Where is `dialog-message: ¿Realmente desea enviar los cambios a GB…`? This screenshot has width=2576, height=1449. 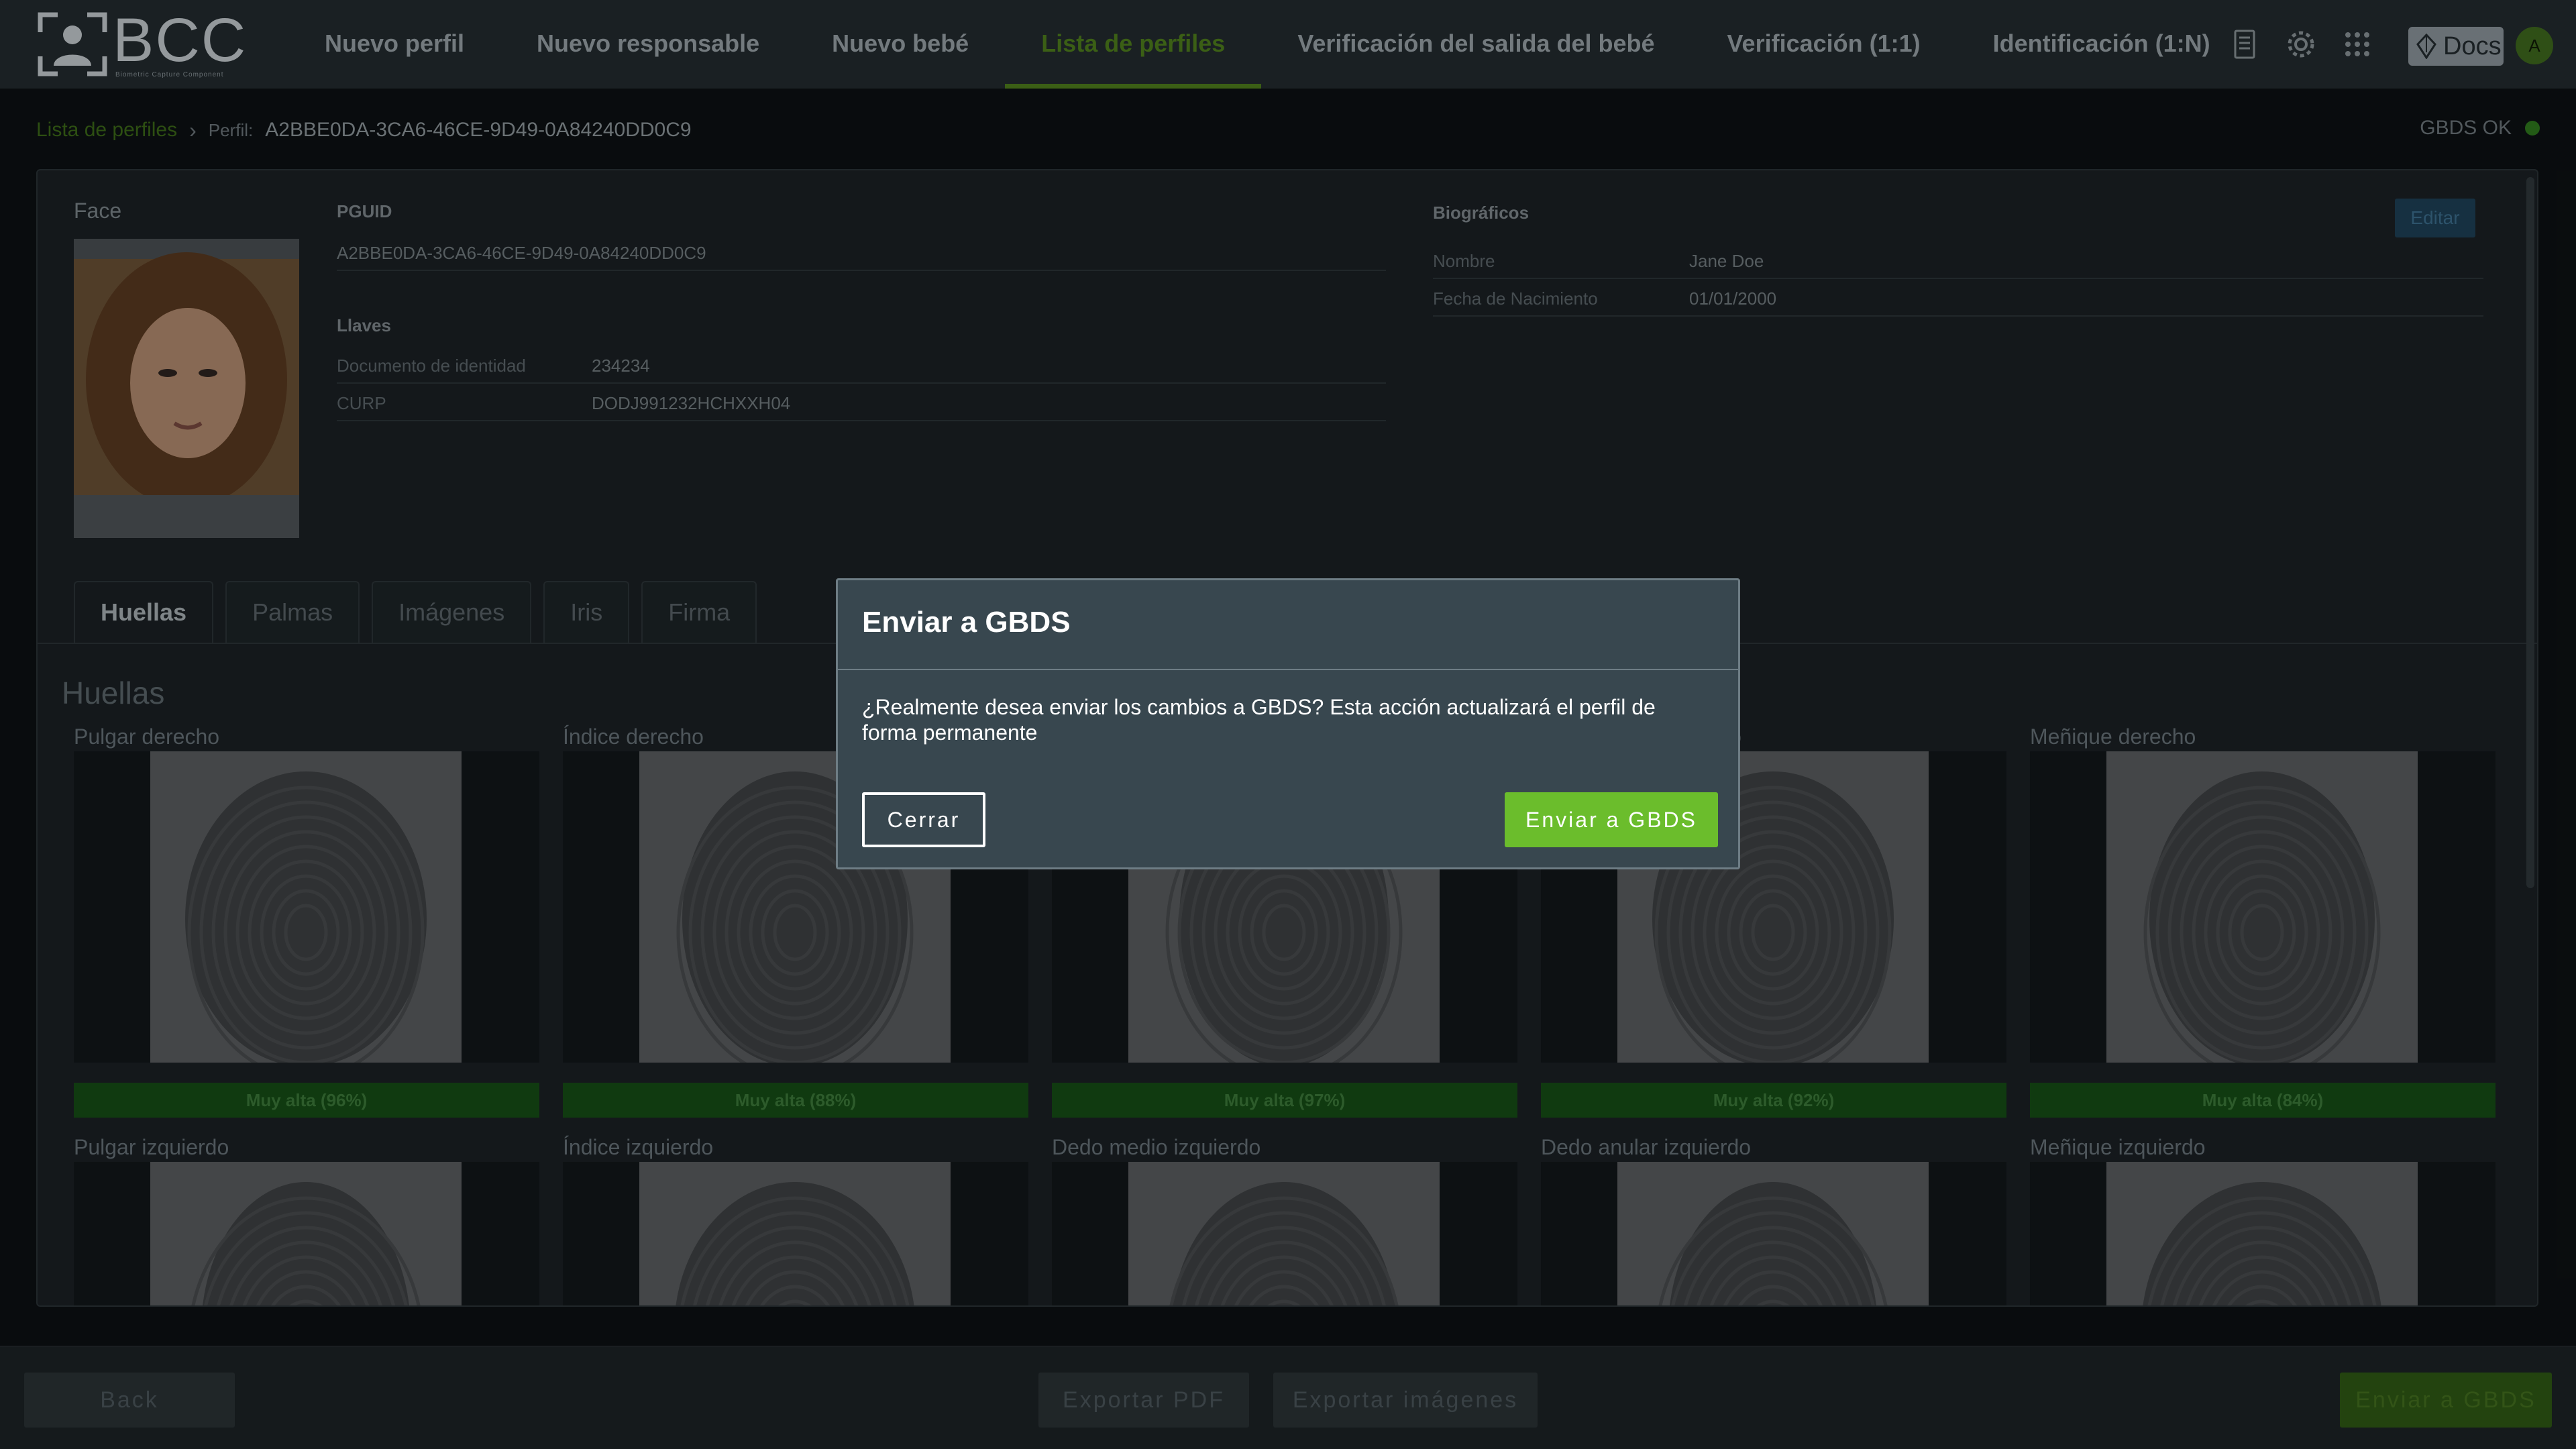 dialog-message: ¿Realmente desea enviar los cambios a GB… is located at coordinates (1259, 720).